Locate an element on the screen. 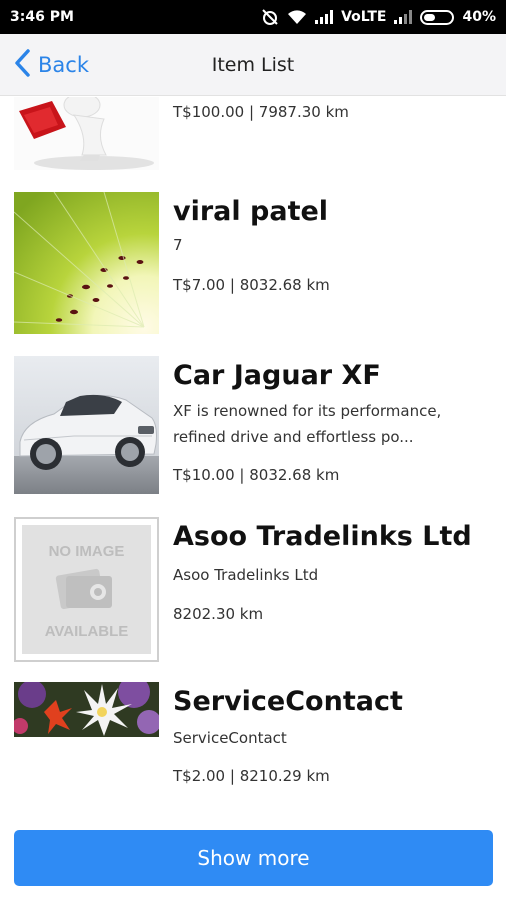 Image resolution: width=506 pixels, height=900 pixels. back-label: Back is located at coordinates (63, 65).